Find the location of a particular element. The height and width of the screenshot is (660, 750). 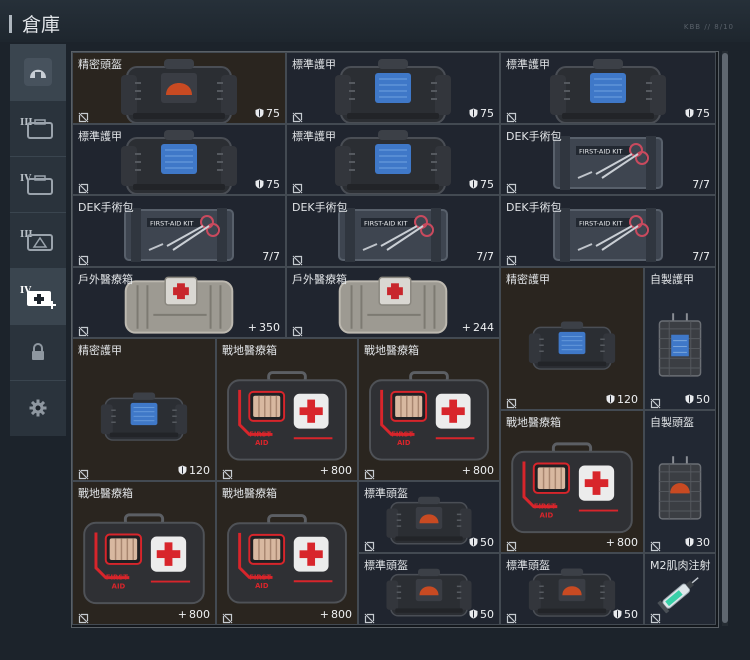

item-value-text: 30 is located at coordinates (703, 542).